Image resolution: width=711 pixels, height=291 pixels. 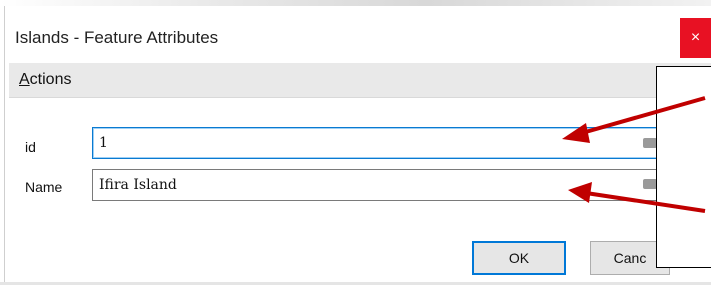 I want to click on name-input, so click(x=377, y=185).